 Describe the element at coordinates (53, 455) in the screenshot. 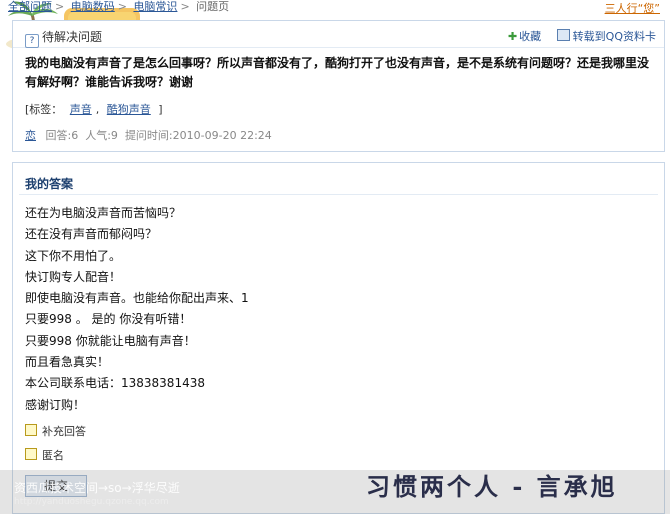

I see `anonymous-label: 匿名` at that location.